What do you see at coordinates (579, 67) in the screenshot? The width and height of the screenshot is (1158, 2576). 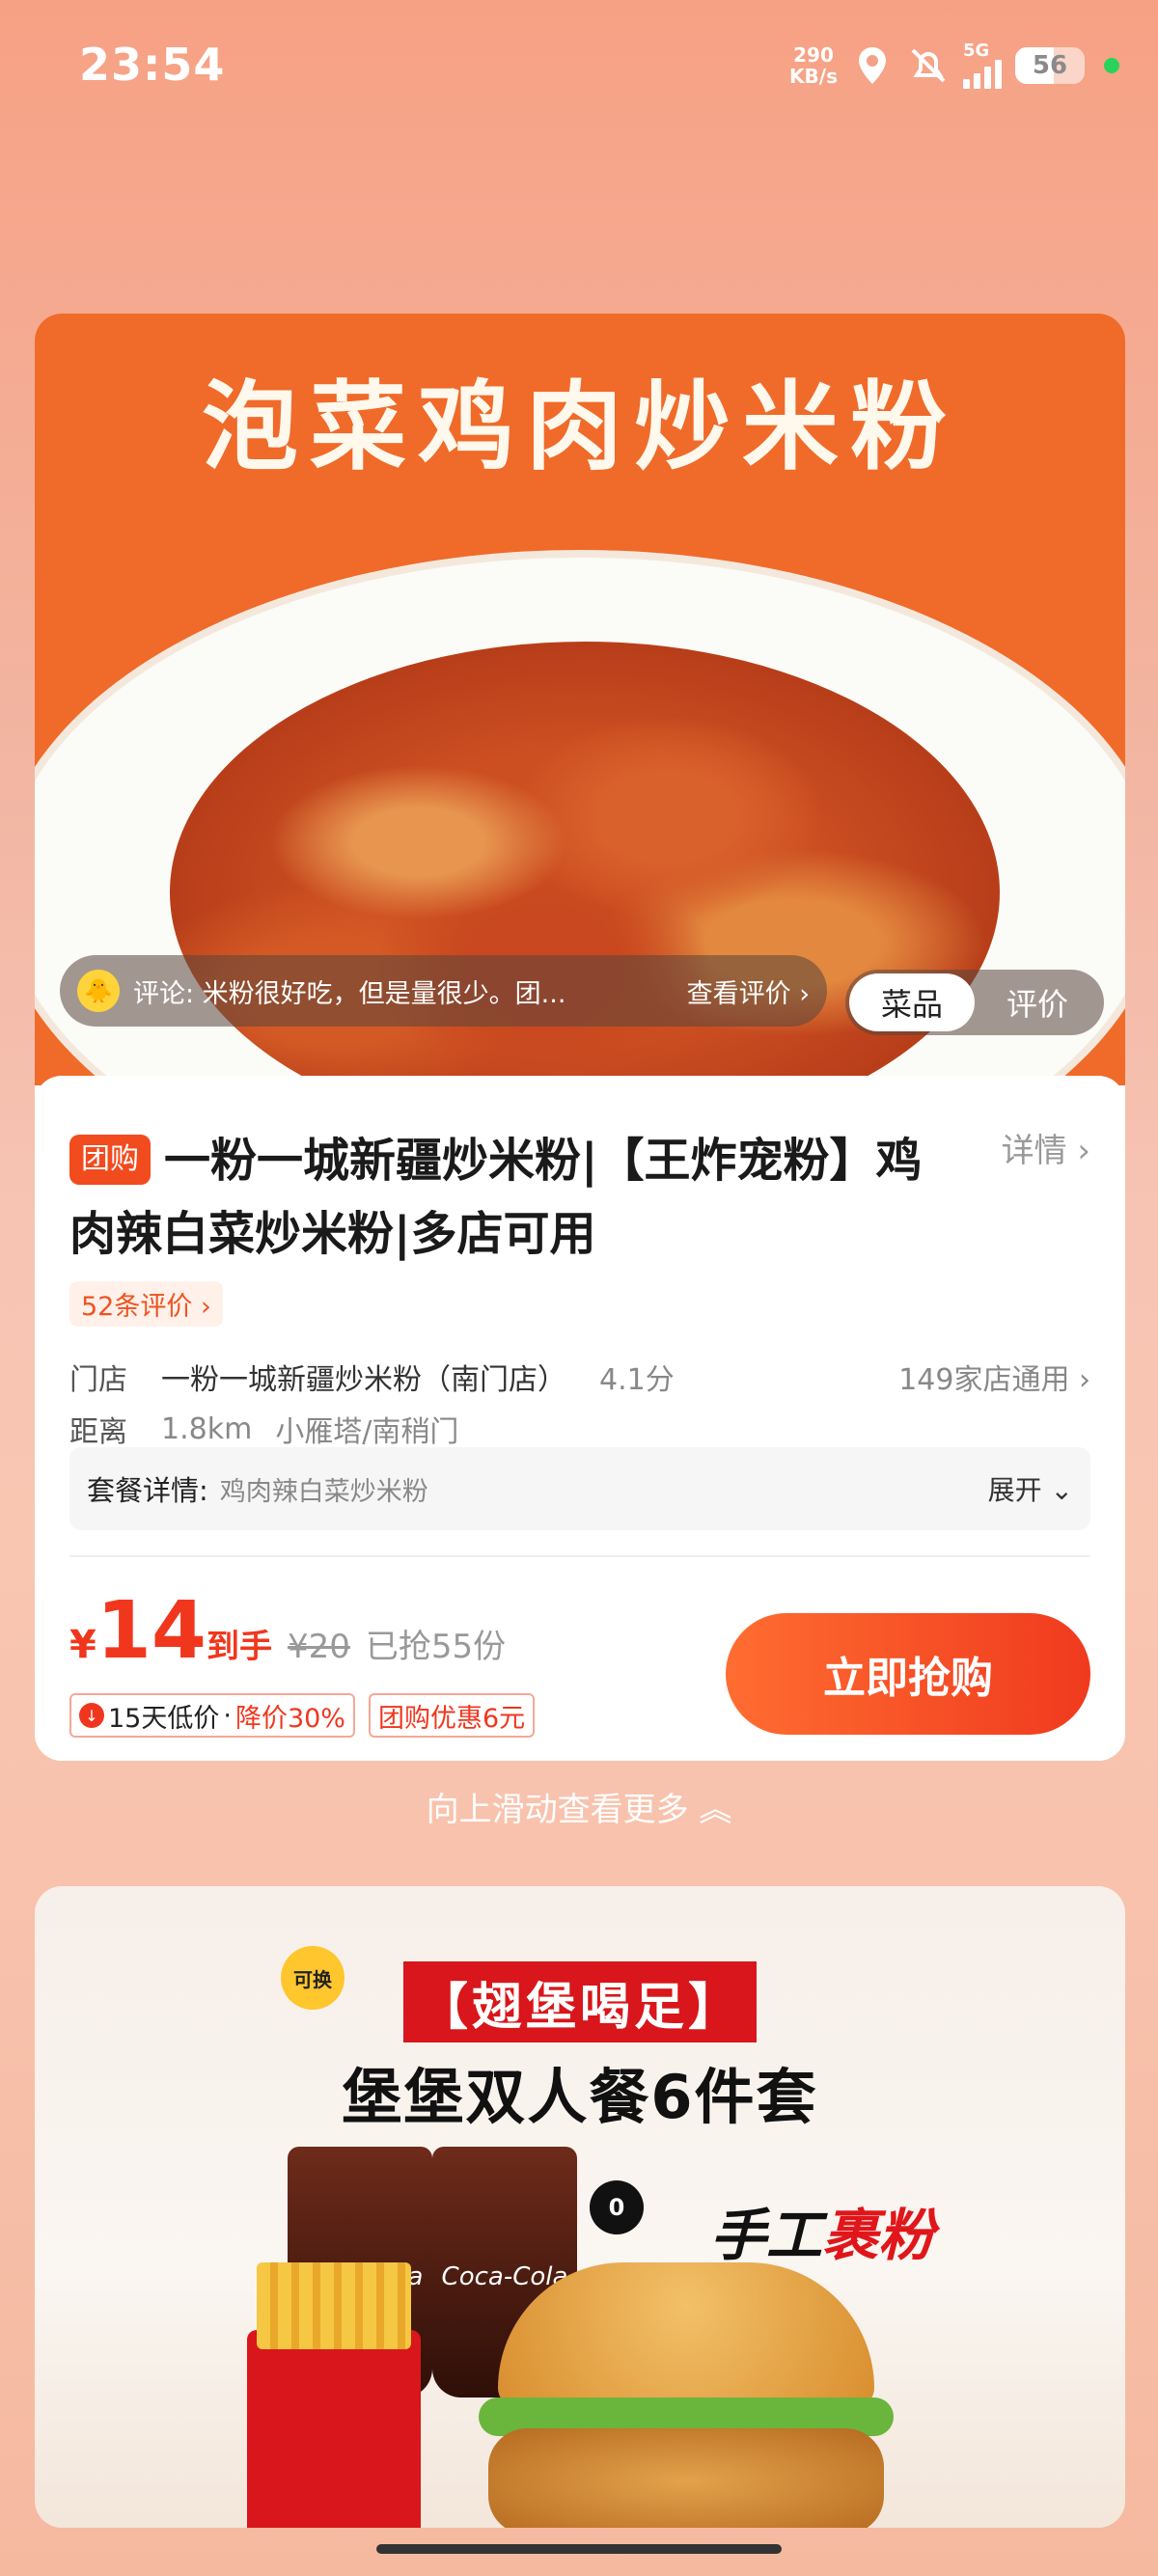 I see `status-bar: 23:54 290 KB/s 5G 56` at bounding box center [579, 67].